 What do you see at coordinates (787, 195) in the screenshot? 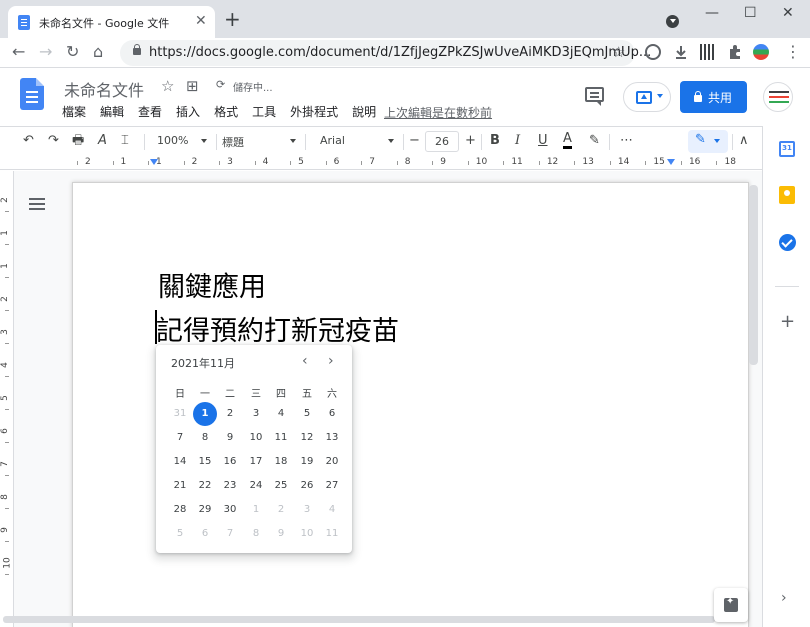
I see `keep-icon` at bounding box center [787, 195].